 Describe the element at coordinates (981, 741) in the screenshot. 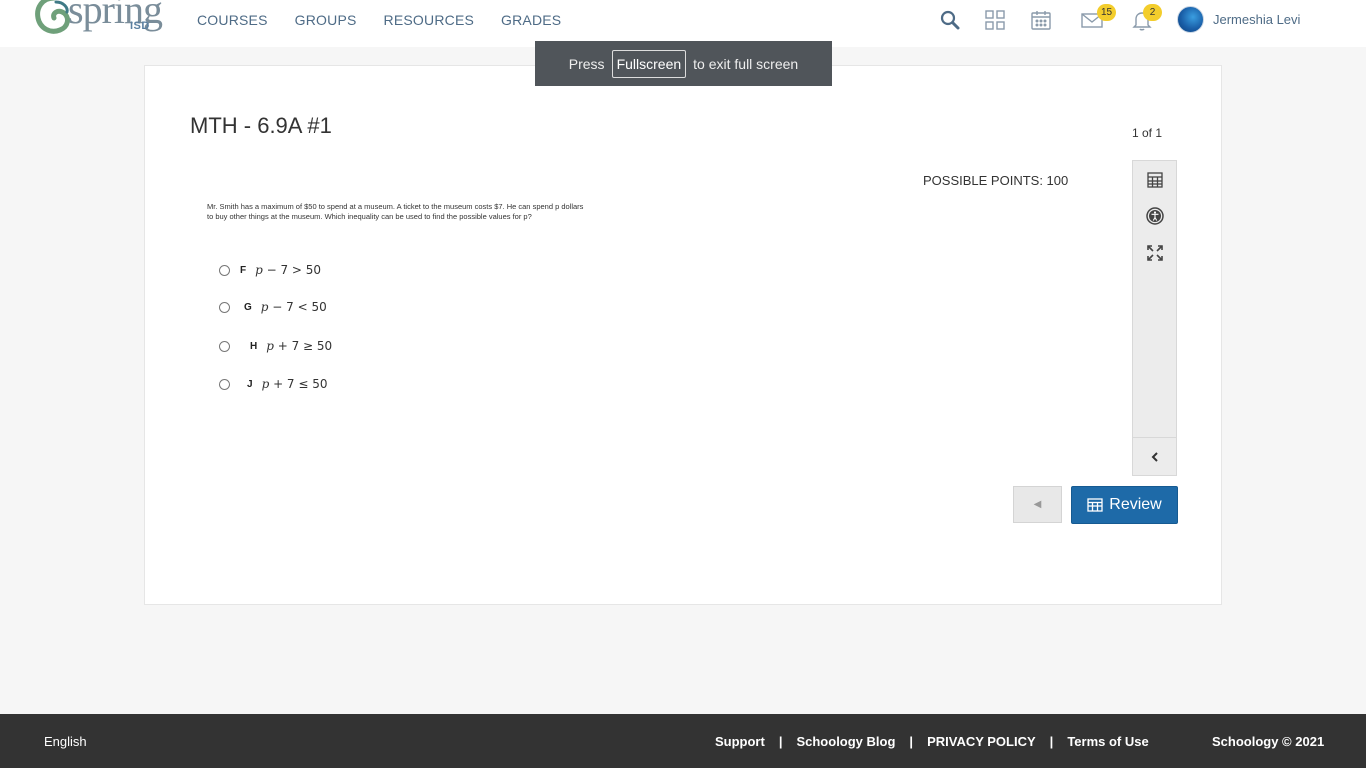

I see `footer-link-privacy: PRIVACY POLICY` at that location.